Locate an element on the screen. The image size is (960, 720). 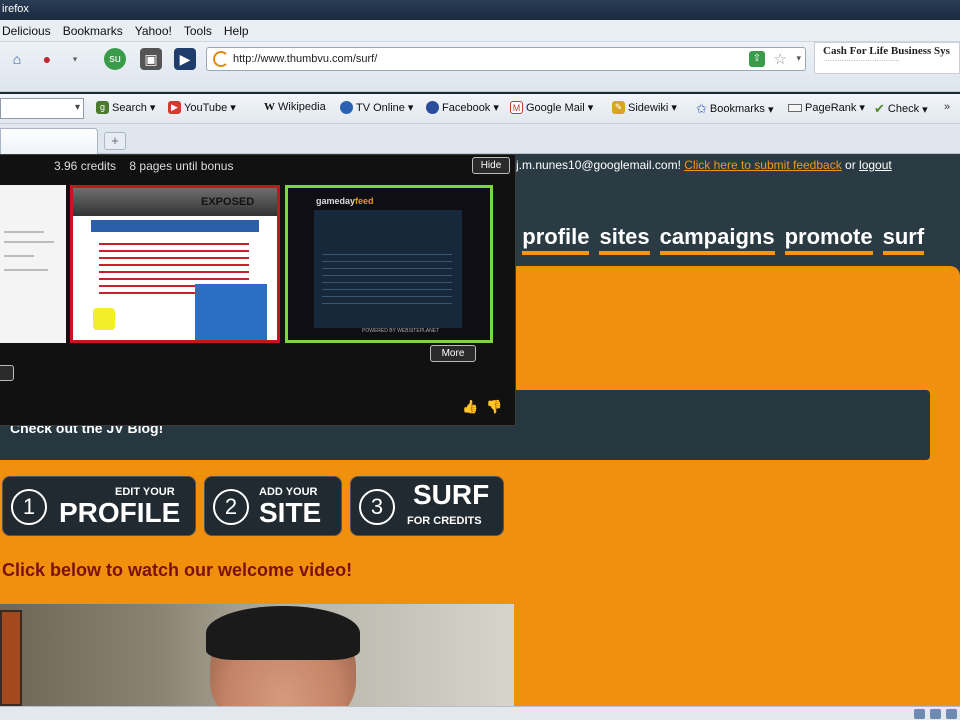
bookmark-wikipedia: W Wikipedia is located at coordinates (295, 107).